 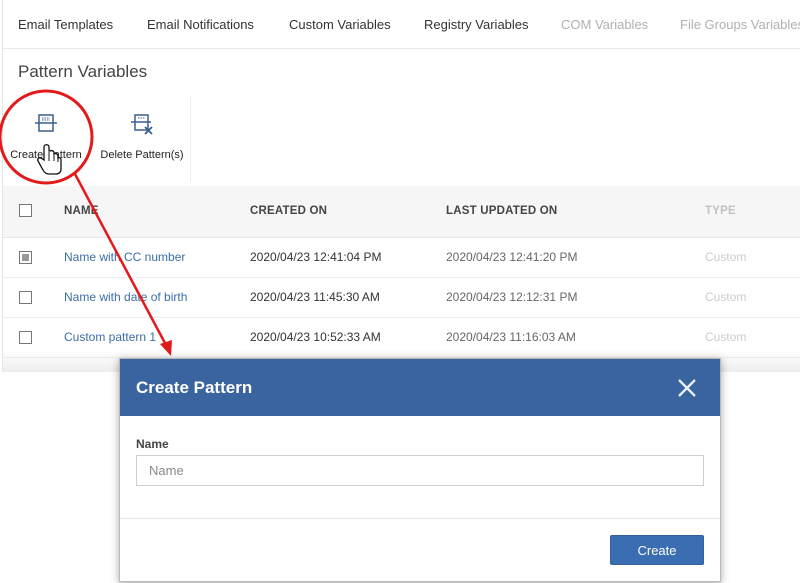 What do you see at coordinates (512, 257) in the screenshot?
I see `last-updated-cell: 2020/04/23 12:41:20 PM` at bounding box center [512, 257].